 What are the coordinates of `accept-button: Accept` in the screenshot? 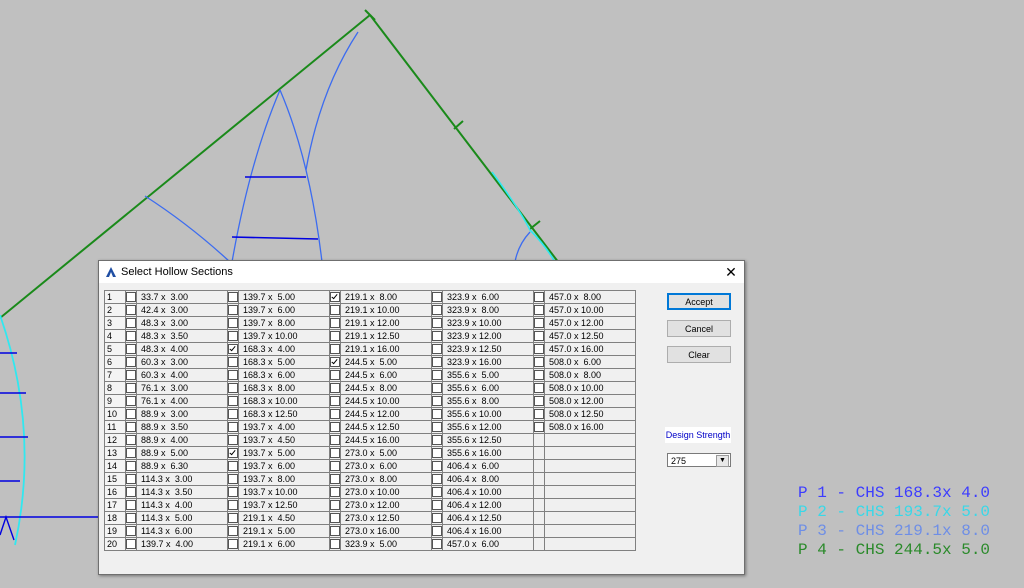 It's located at (699, 301).